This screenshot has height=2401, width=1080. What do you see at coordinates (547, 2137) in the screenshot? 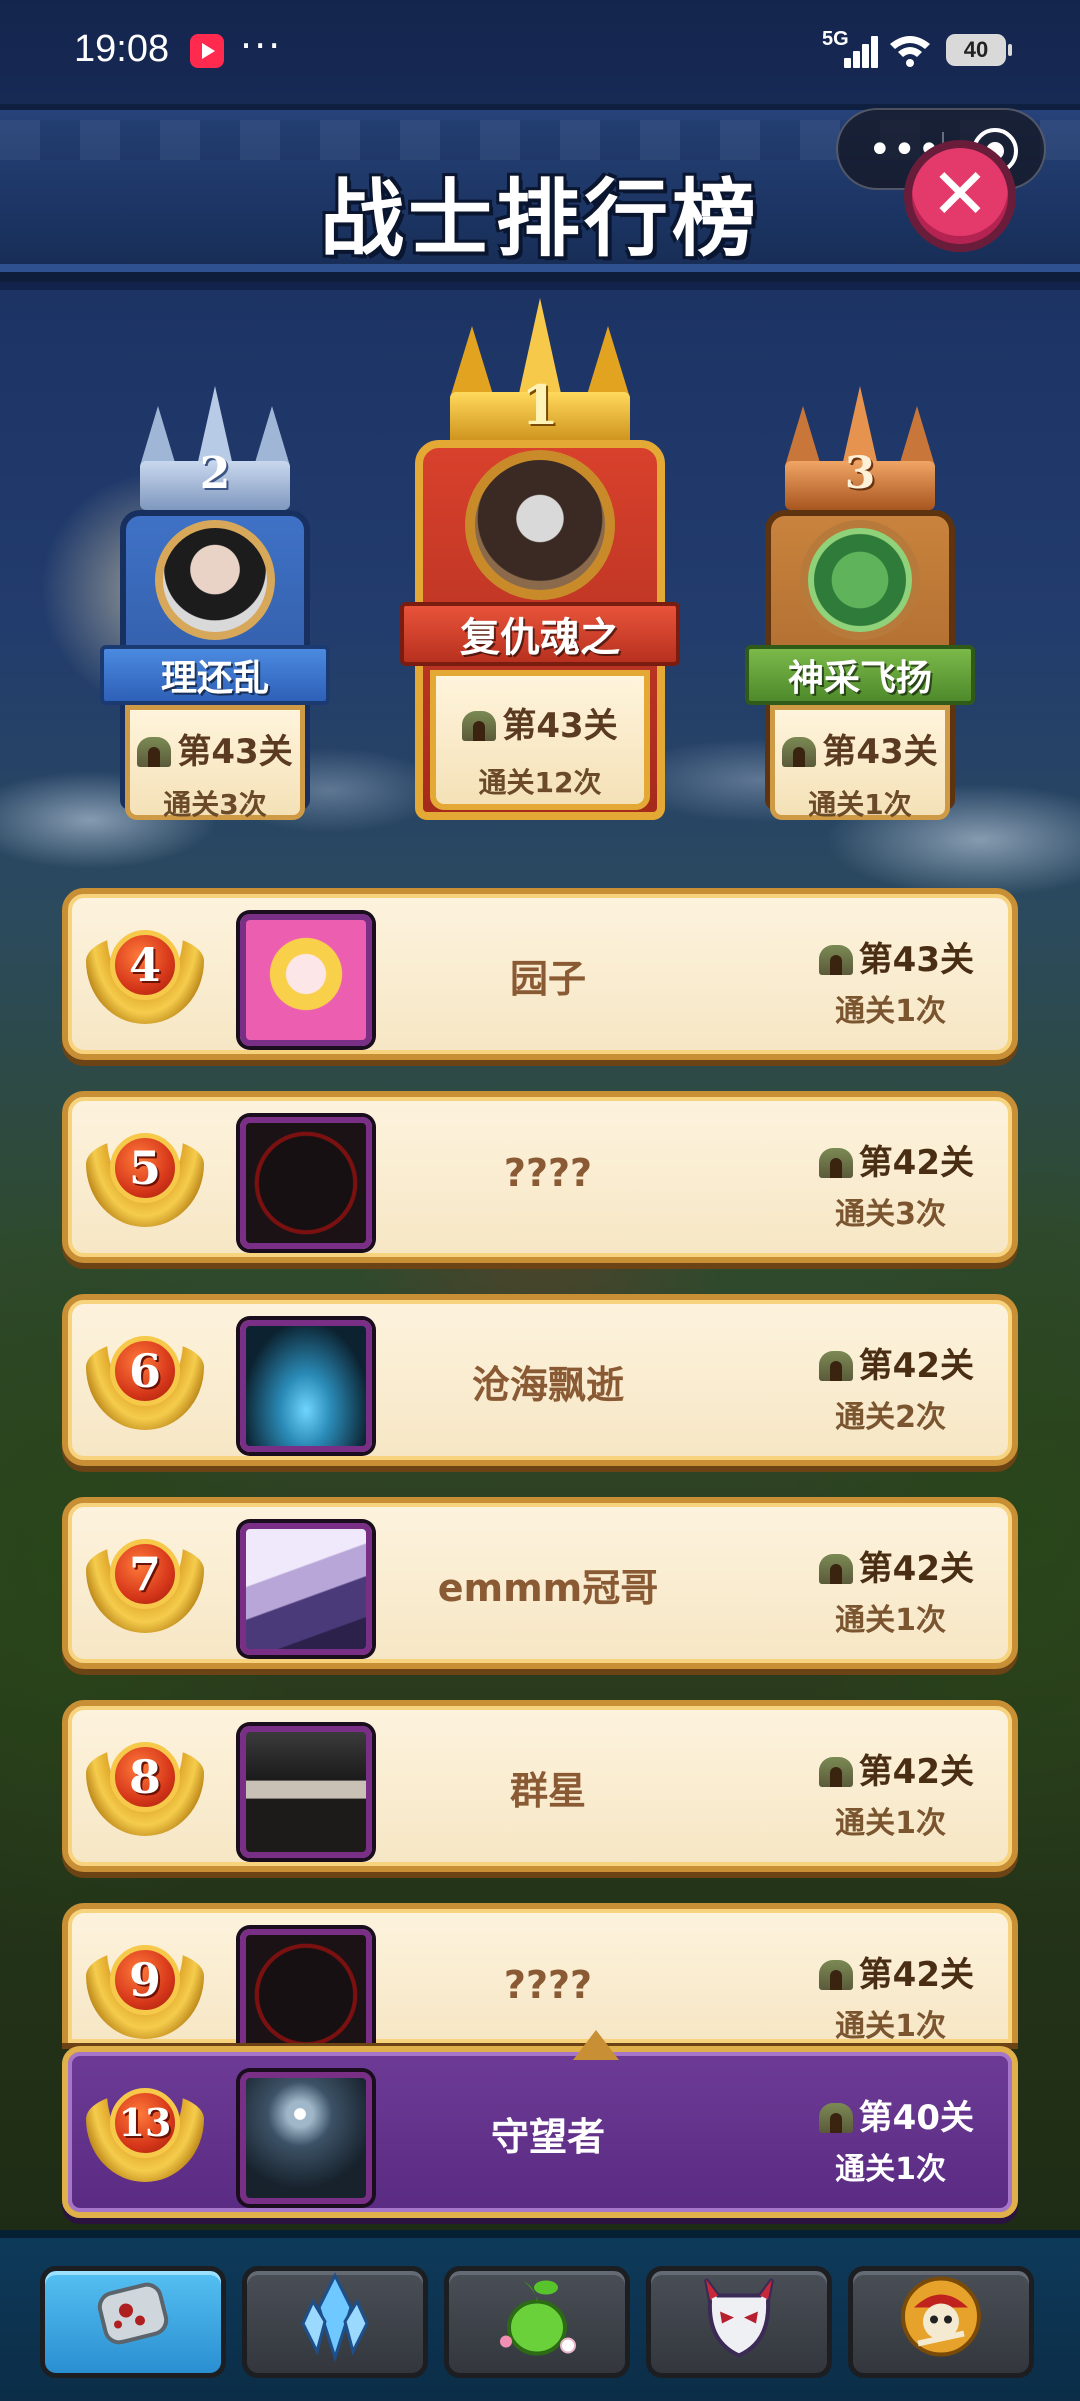
I see `player-name: 守望者` at bounding box center [547, 2137].